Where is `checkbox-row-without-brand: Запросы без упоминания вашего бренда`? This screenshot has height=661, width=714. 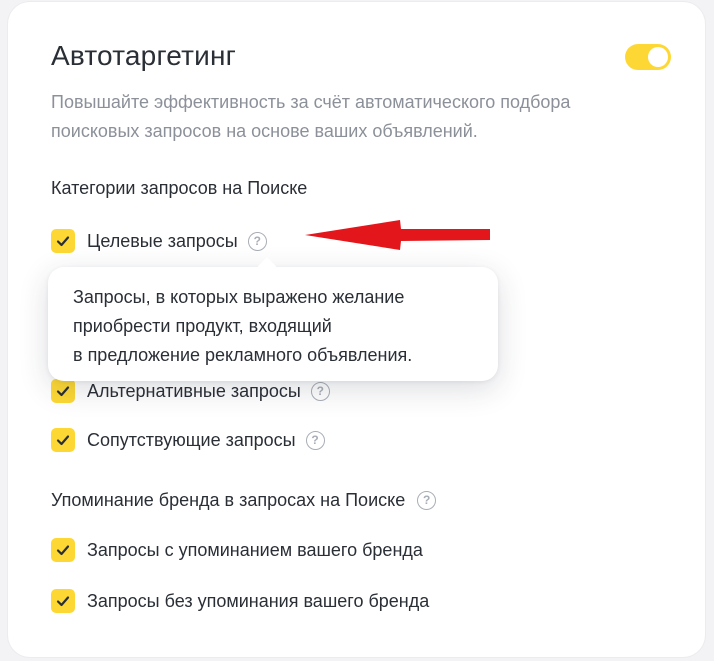
checkbox-row-without-brand: Запросы без упоминания вашего бренда is located at coordinates (240, 601).